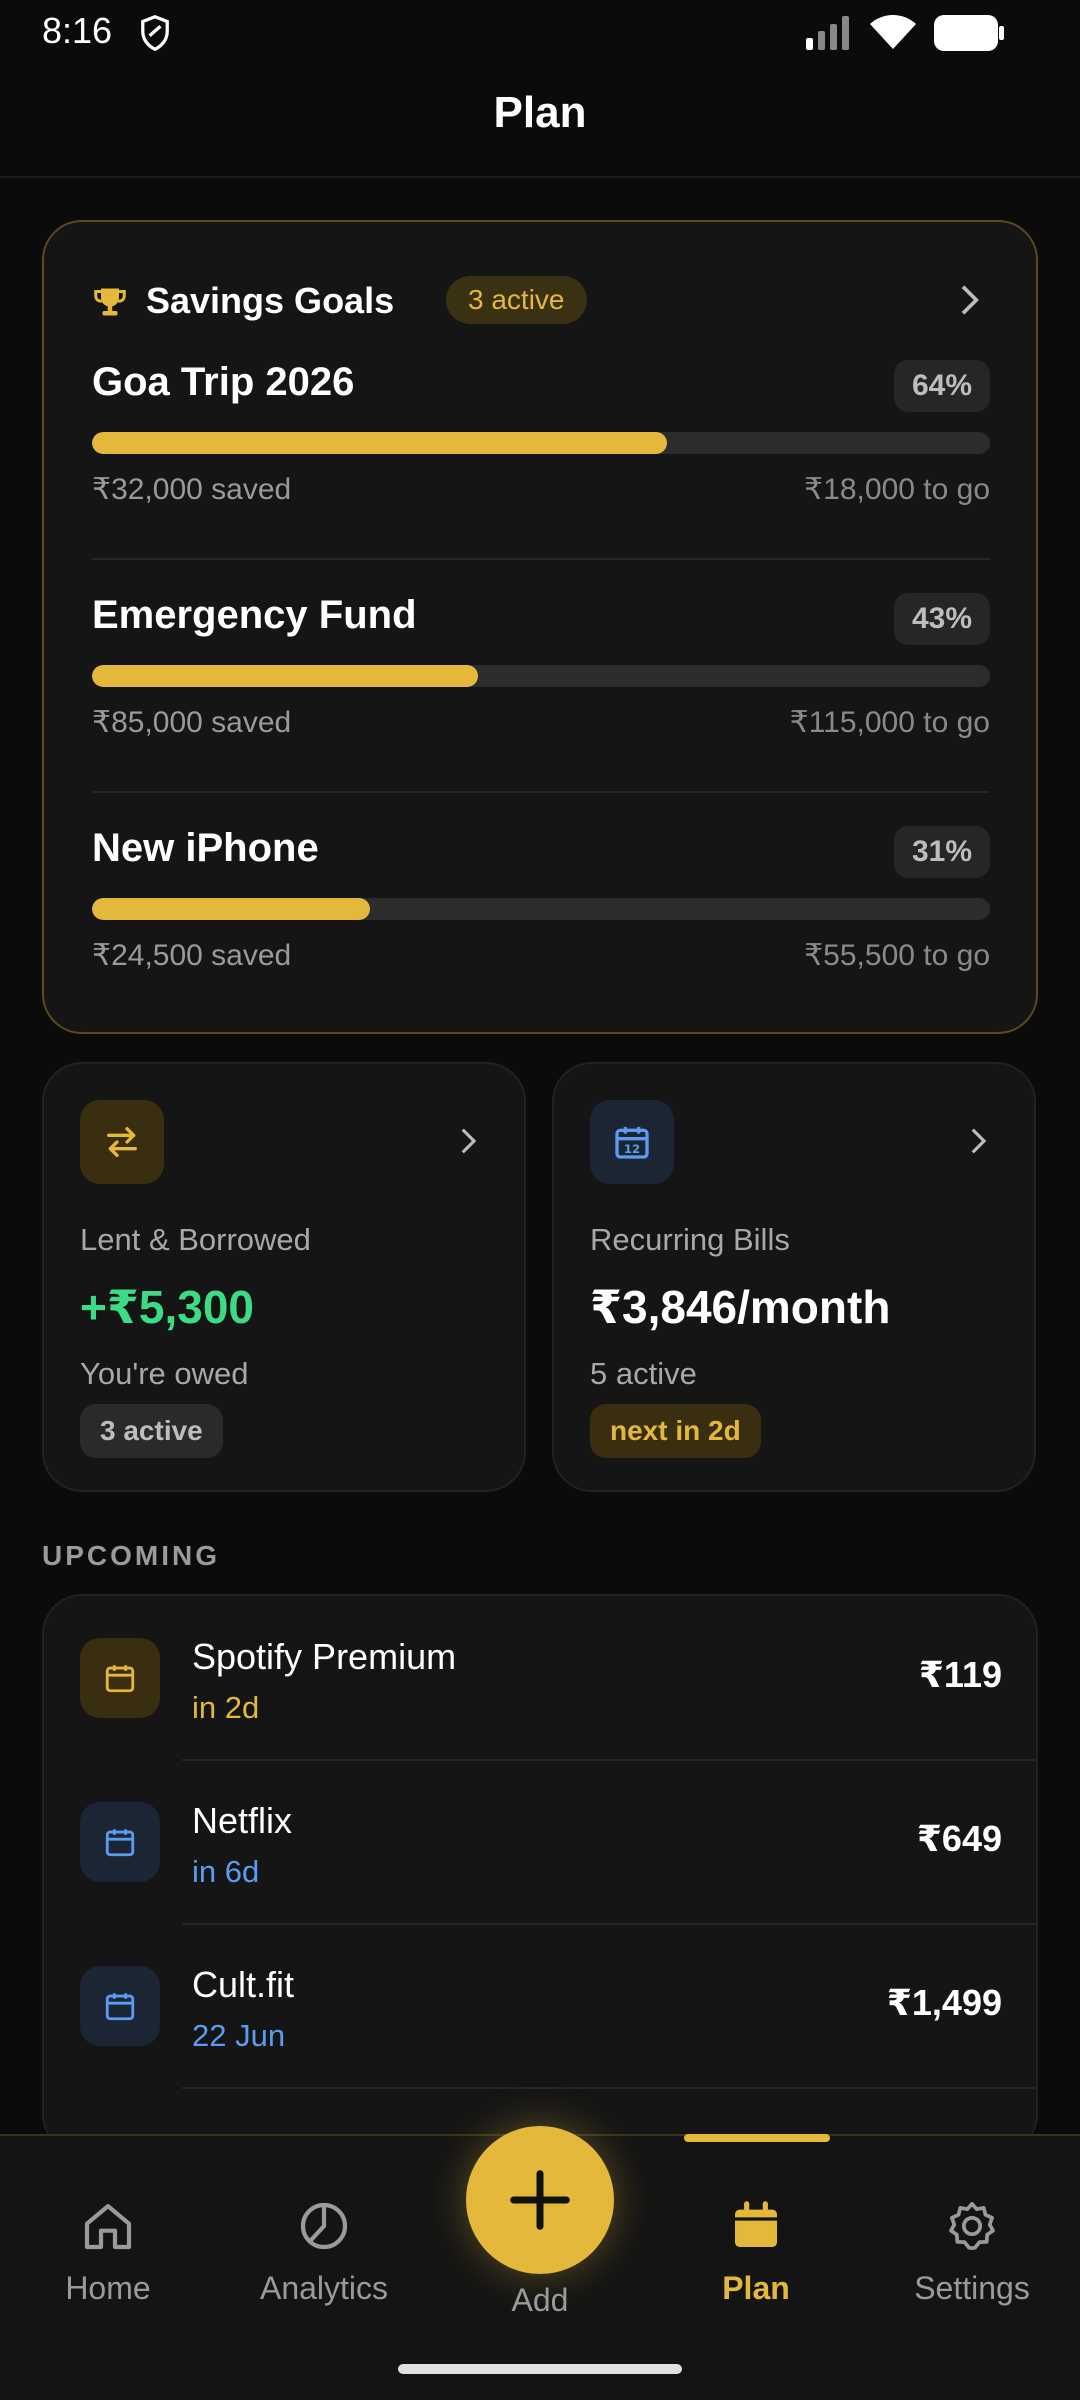 The width and height of the screenshot is (1080, 2400). I want to click on status-indicators, so click(905, 33).